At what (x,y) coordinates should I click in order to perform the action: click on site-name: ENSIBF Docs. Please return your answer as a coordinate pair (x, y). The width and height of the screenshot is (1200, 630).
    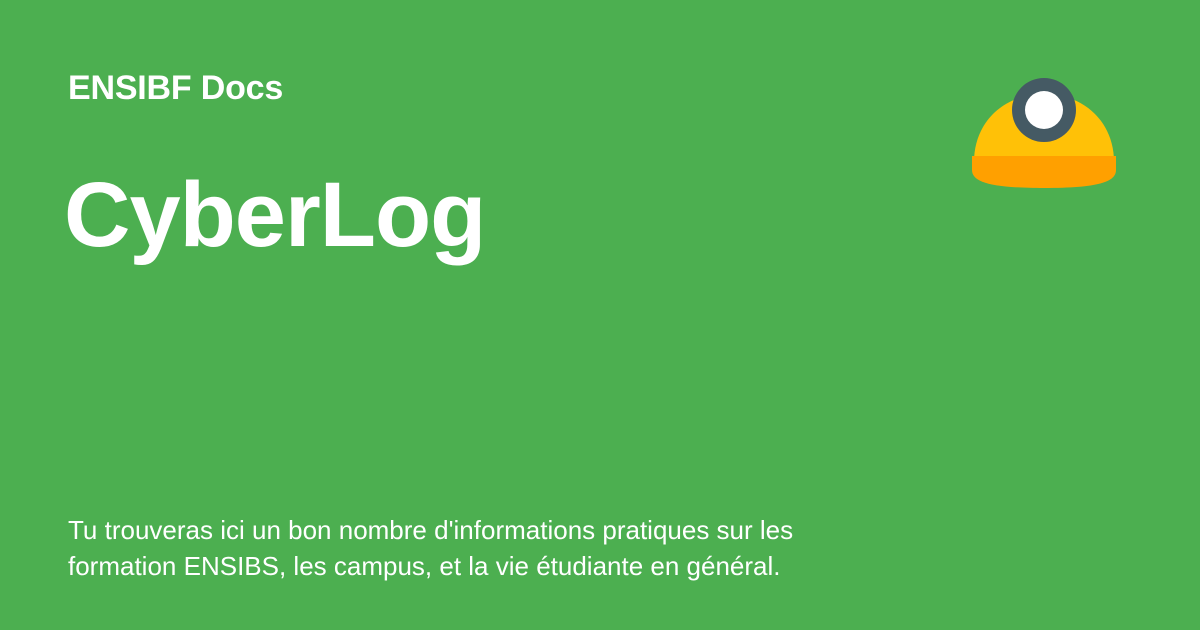
    Looking at the image, I should click on (176, 88).